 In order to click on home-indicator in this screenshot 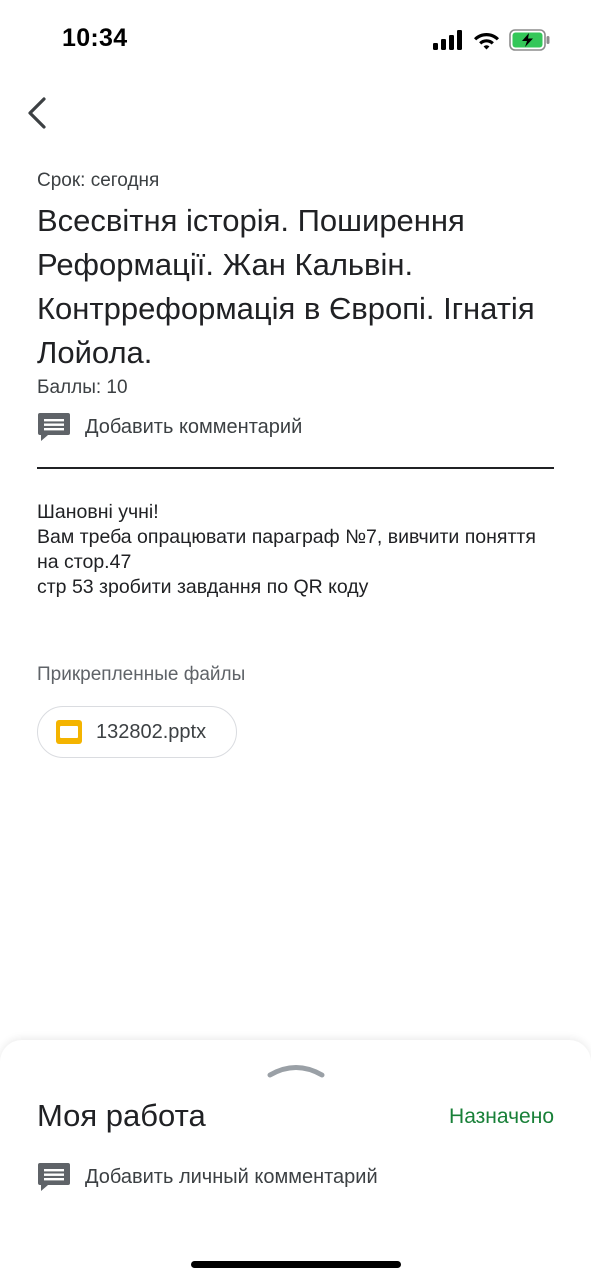, I will do `click(296, 1264)`.